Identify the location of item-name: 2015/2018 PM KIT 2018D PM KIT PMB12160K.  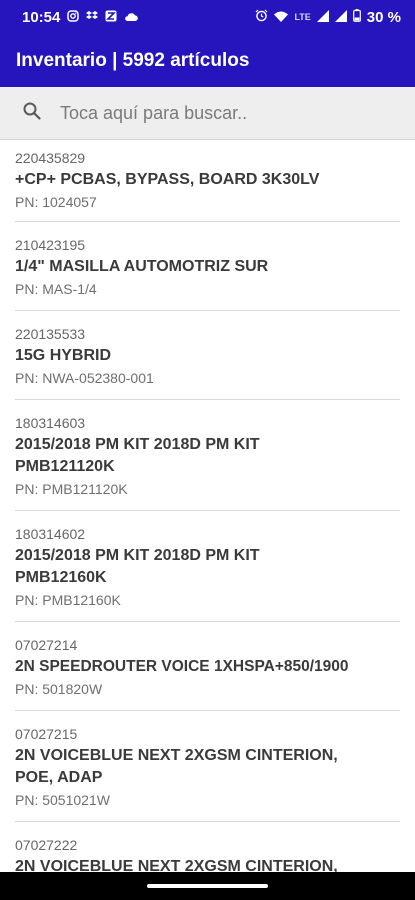
(137, 566).